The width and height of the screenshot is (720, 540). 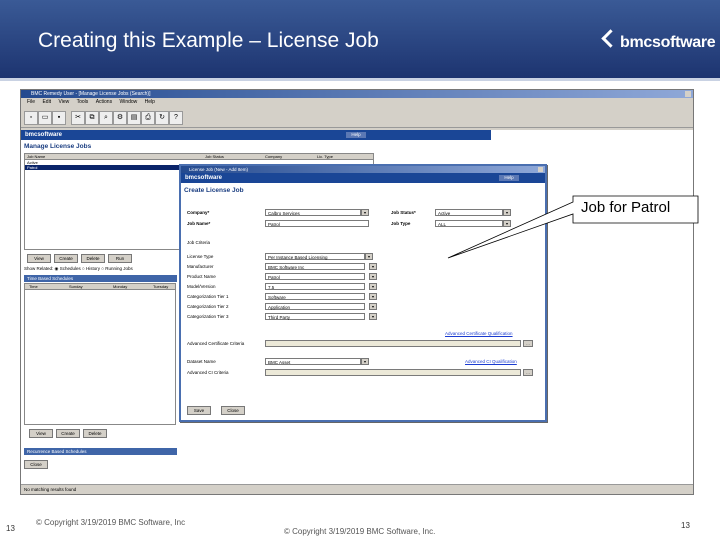 I want to click on footer-page-number-left: 13, so click(x=10, y=528).